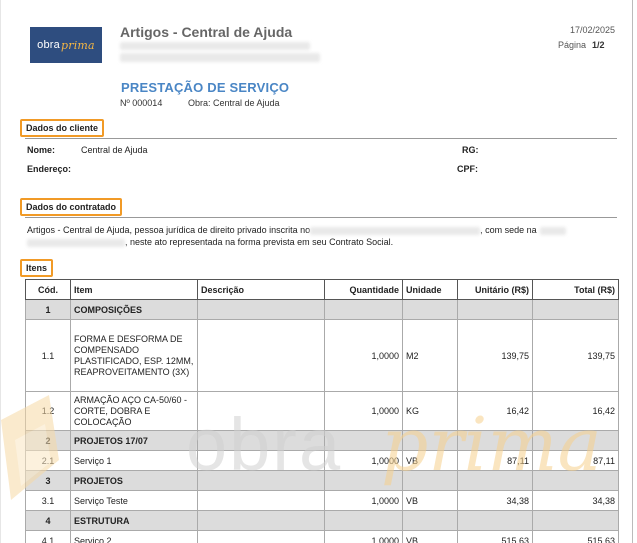  I want to click on section-items-header: Itens, so click(37, 268).